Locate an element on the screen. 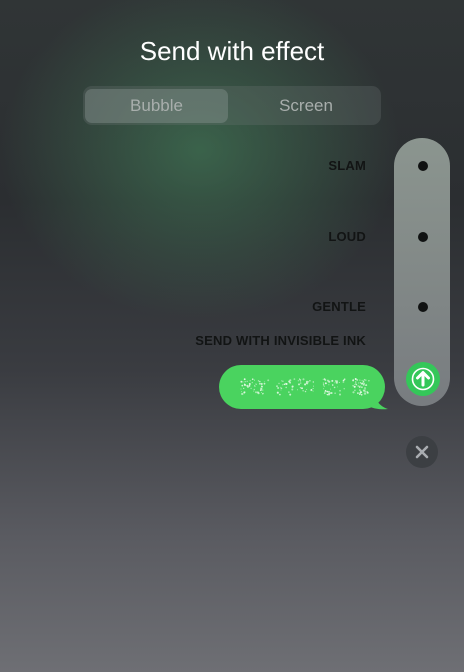 This screenshot has width=464, height=672. effect-option-slam is located at coordinates (423, 166).